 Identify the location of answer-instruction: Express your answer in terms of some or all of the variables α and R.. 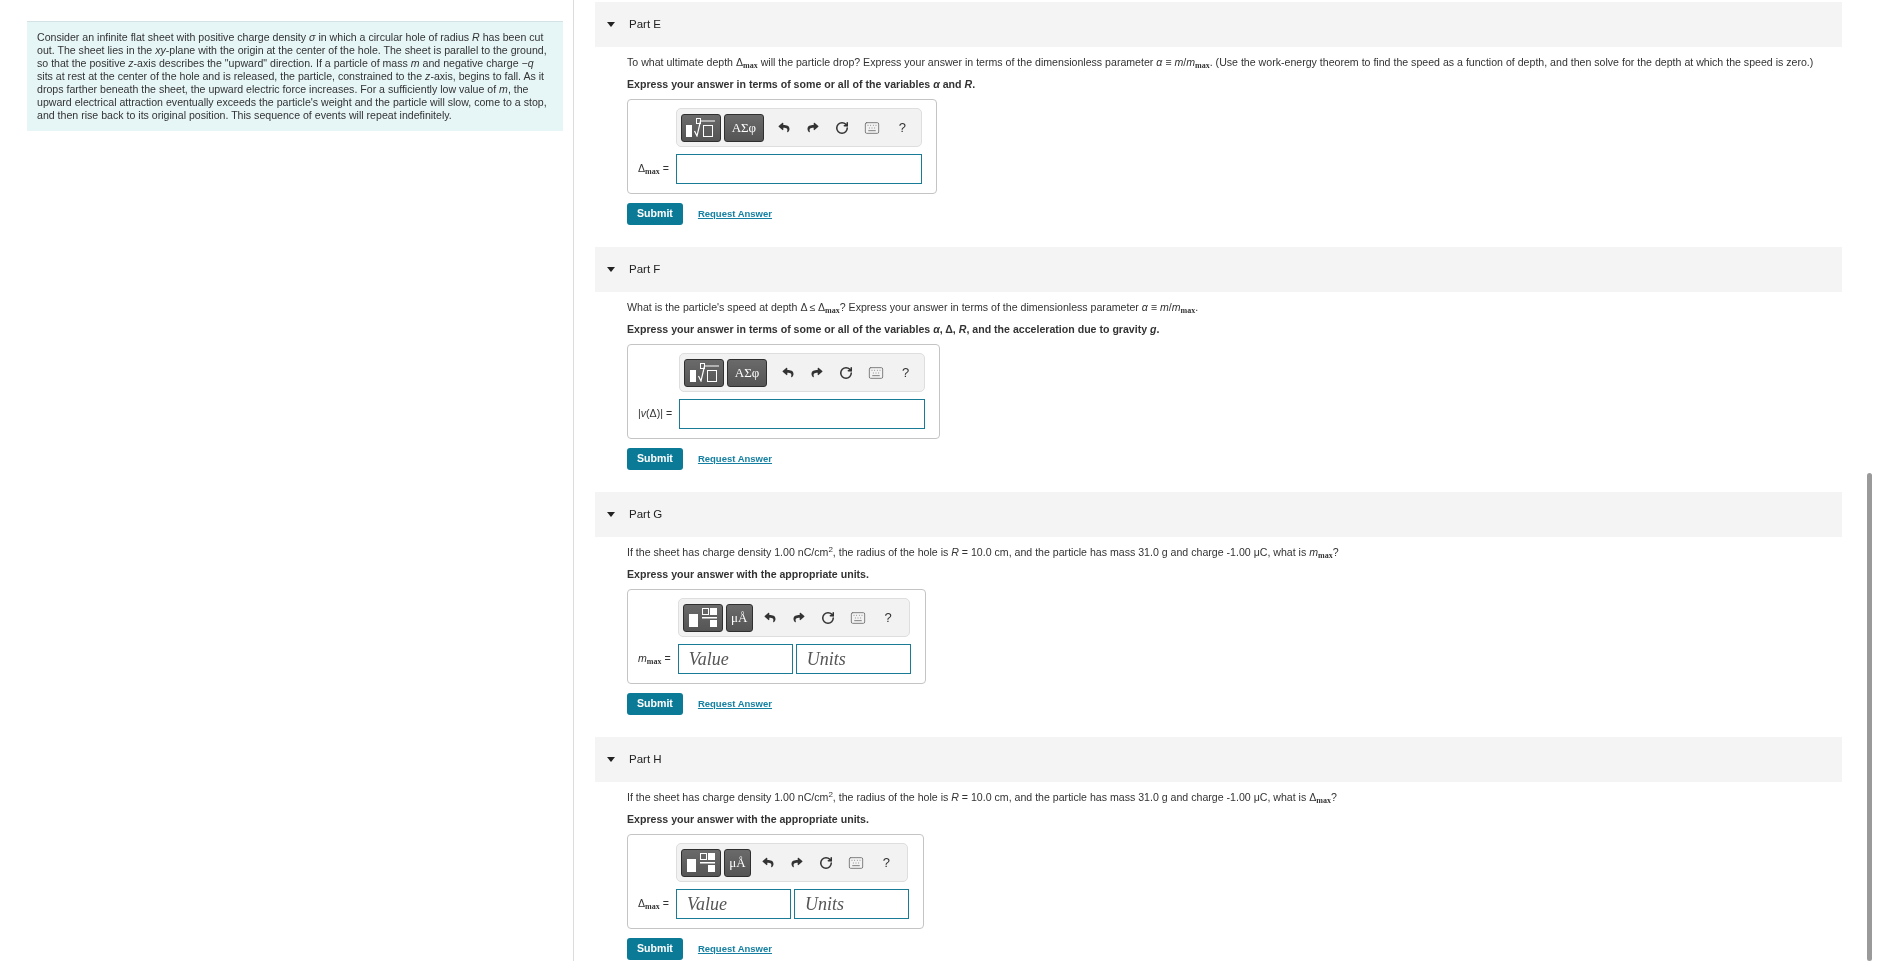
(802, 84).